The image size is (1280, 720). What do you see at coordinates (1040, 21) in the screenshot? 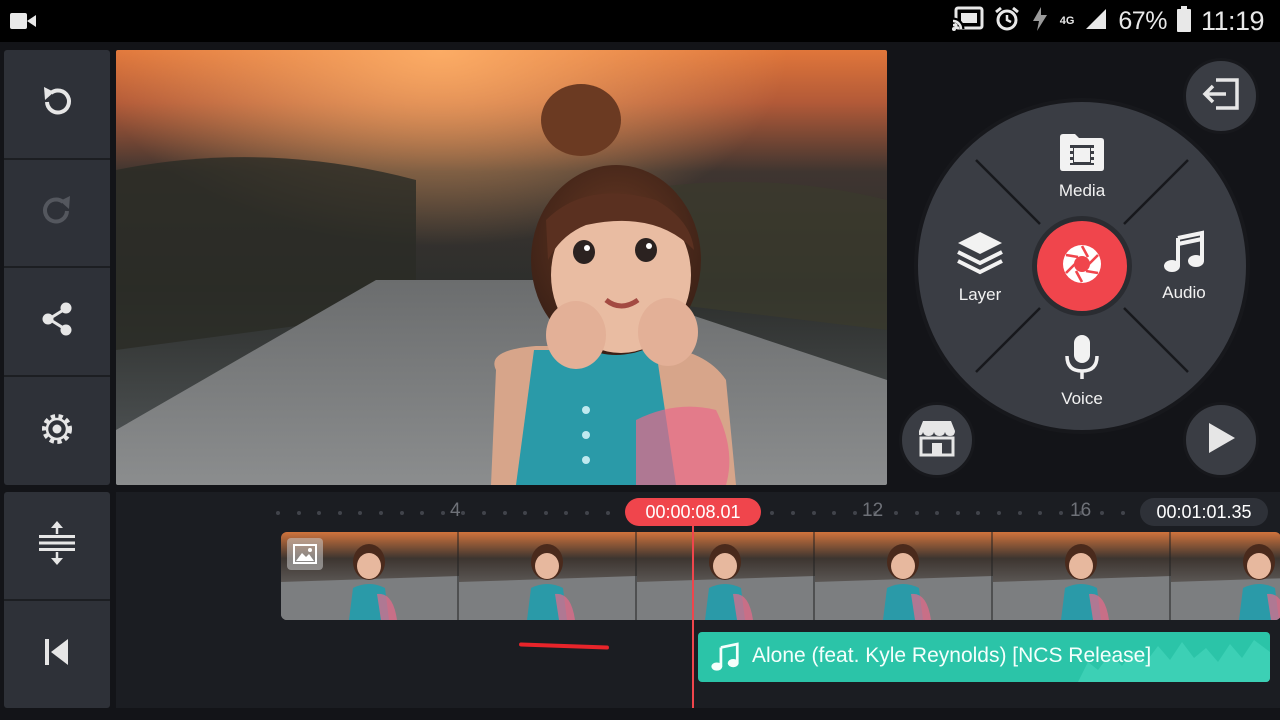
I see `flash-icon` at bounding box center [1040, 21].